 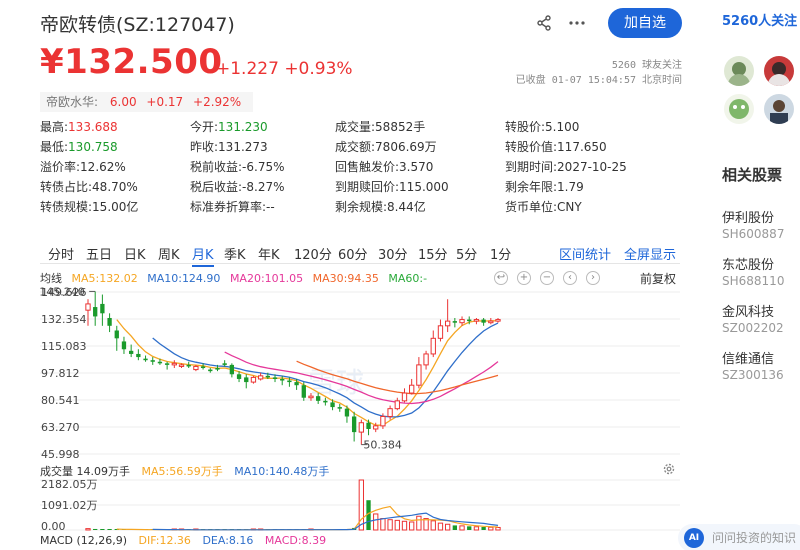 I want to click on tab-period: 60分, so click(x=353, y=253).